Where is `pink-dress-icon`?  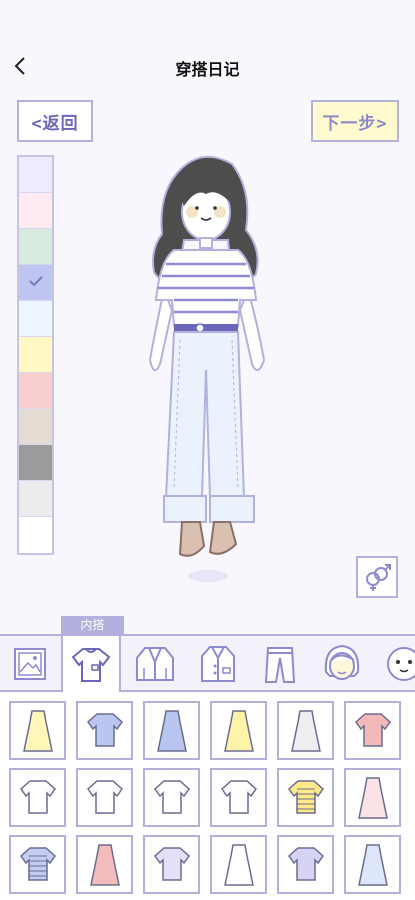 pink-dress-icon is located at coordinates (104, 864).